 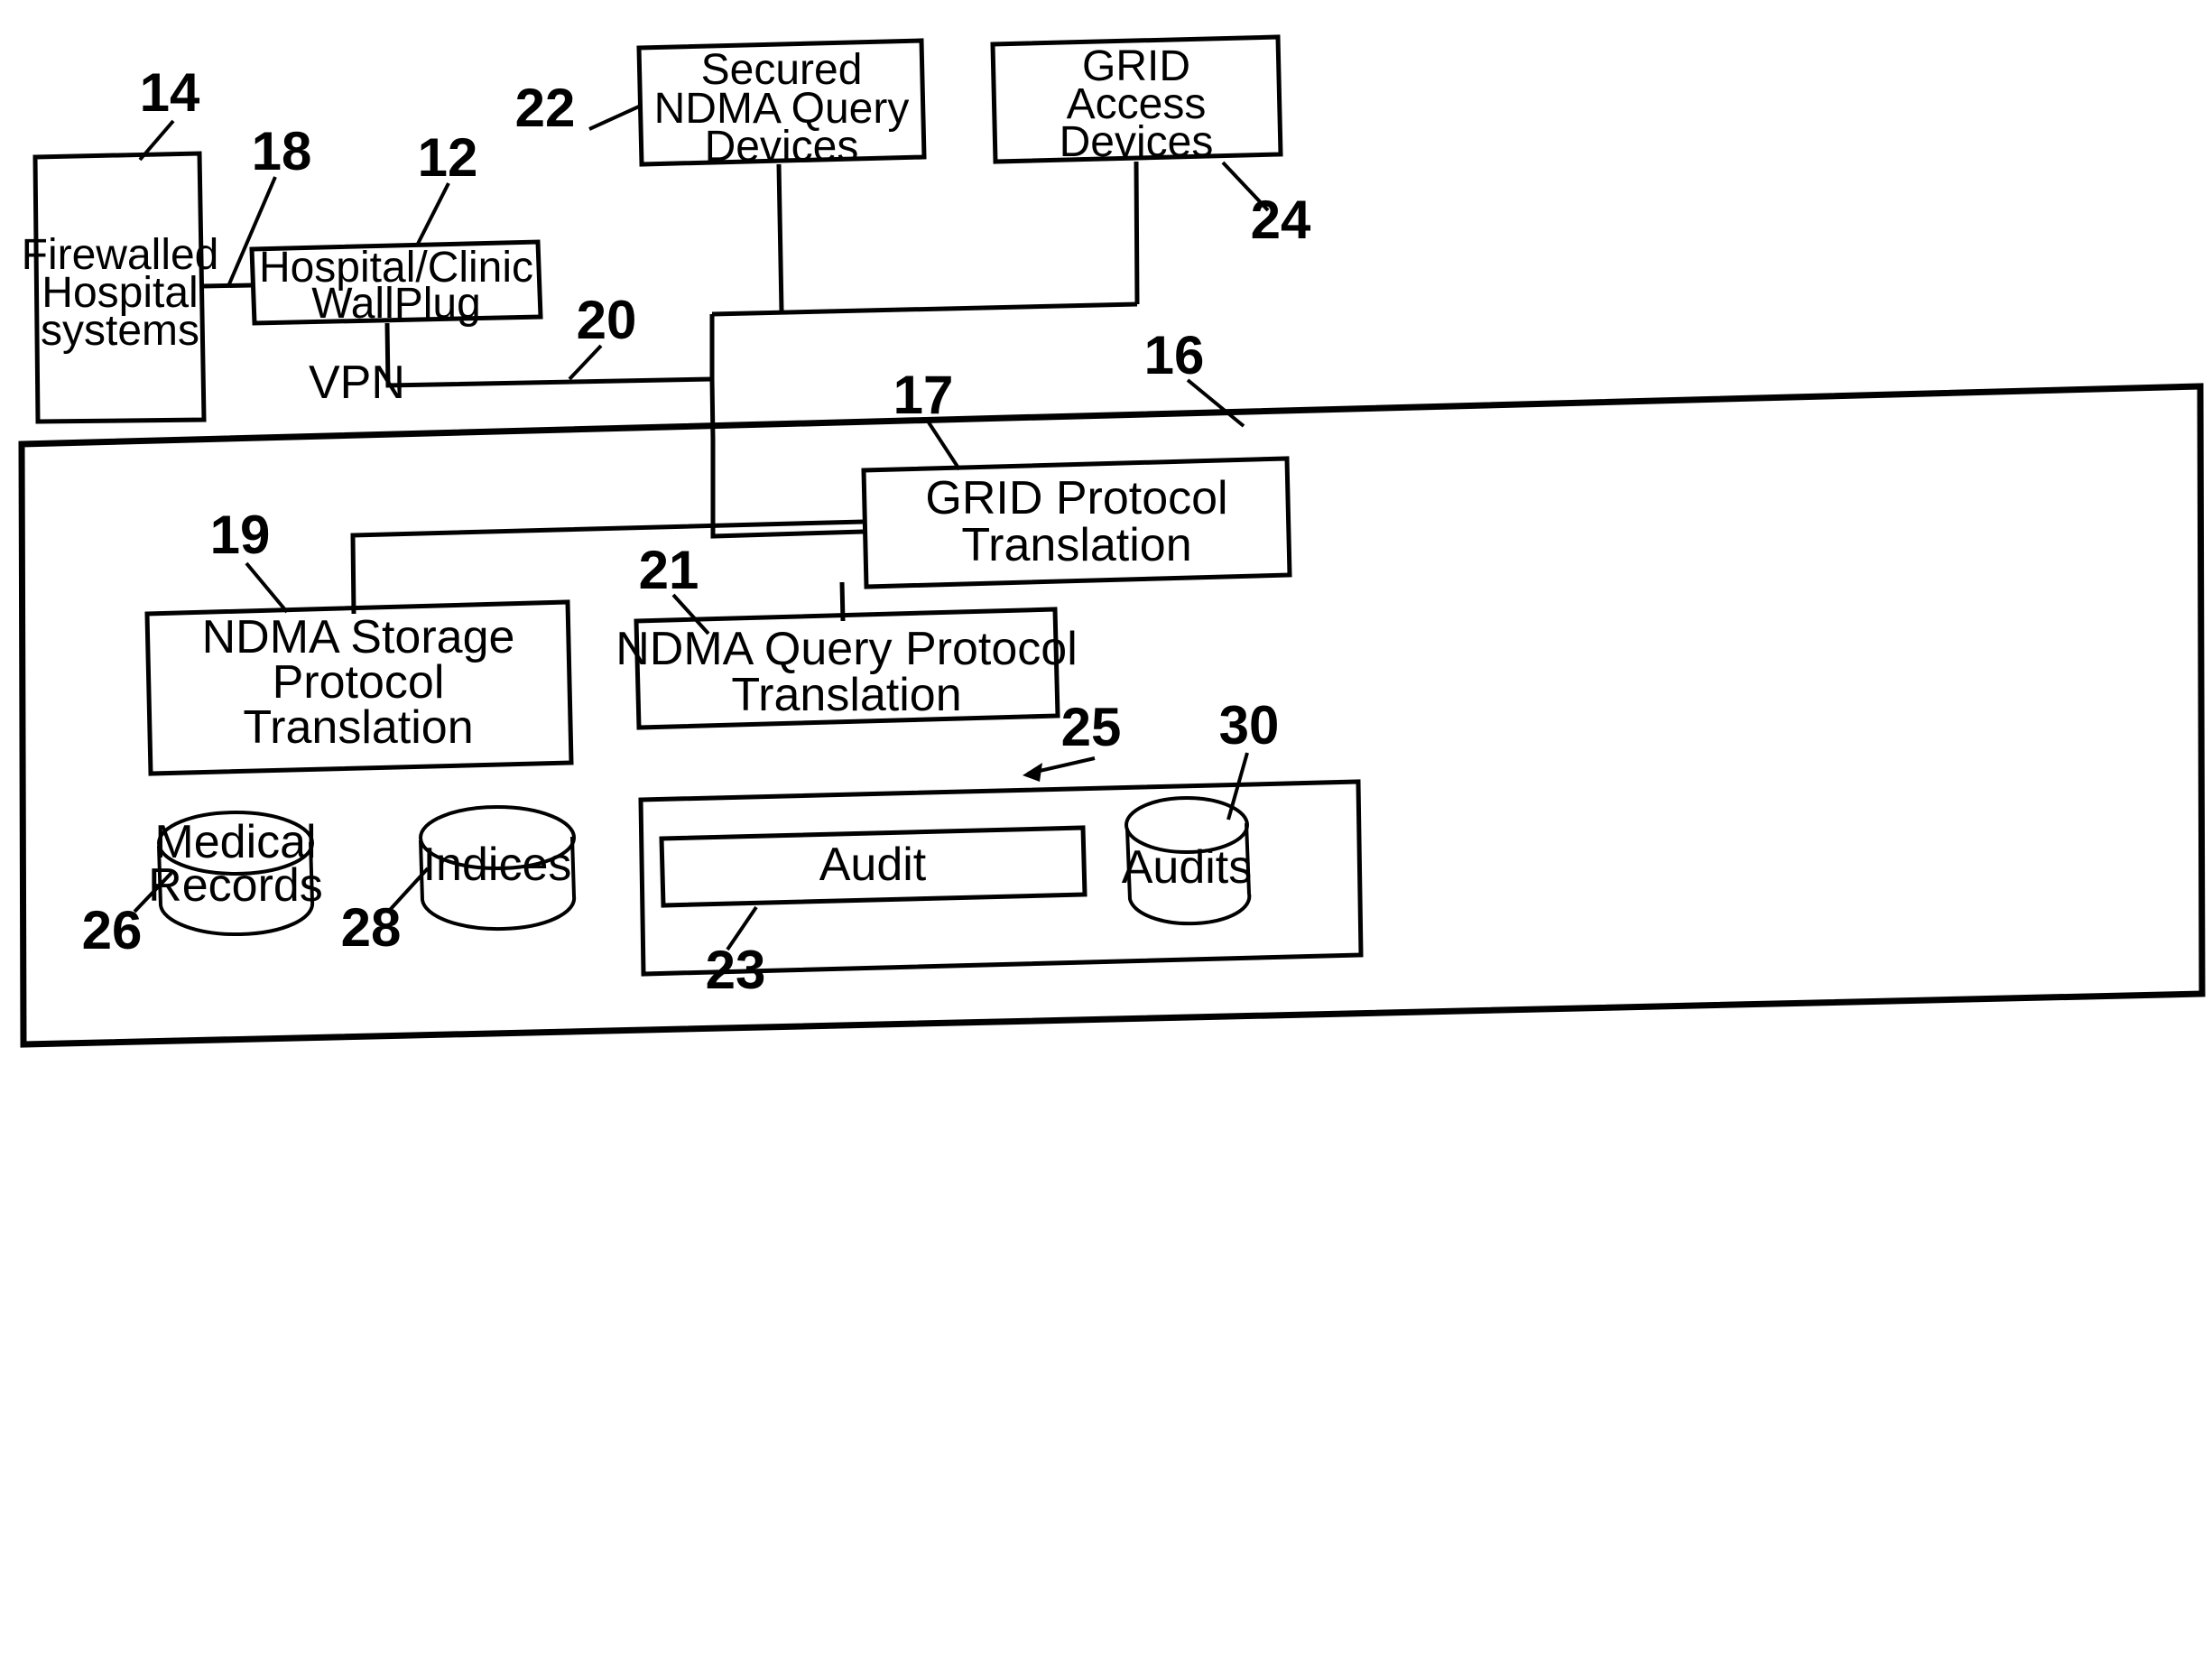 I want to click on link-trunk-into-container, so click(x=712, y=377).